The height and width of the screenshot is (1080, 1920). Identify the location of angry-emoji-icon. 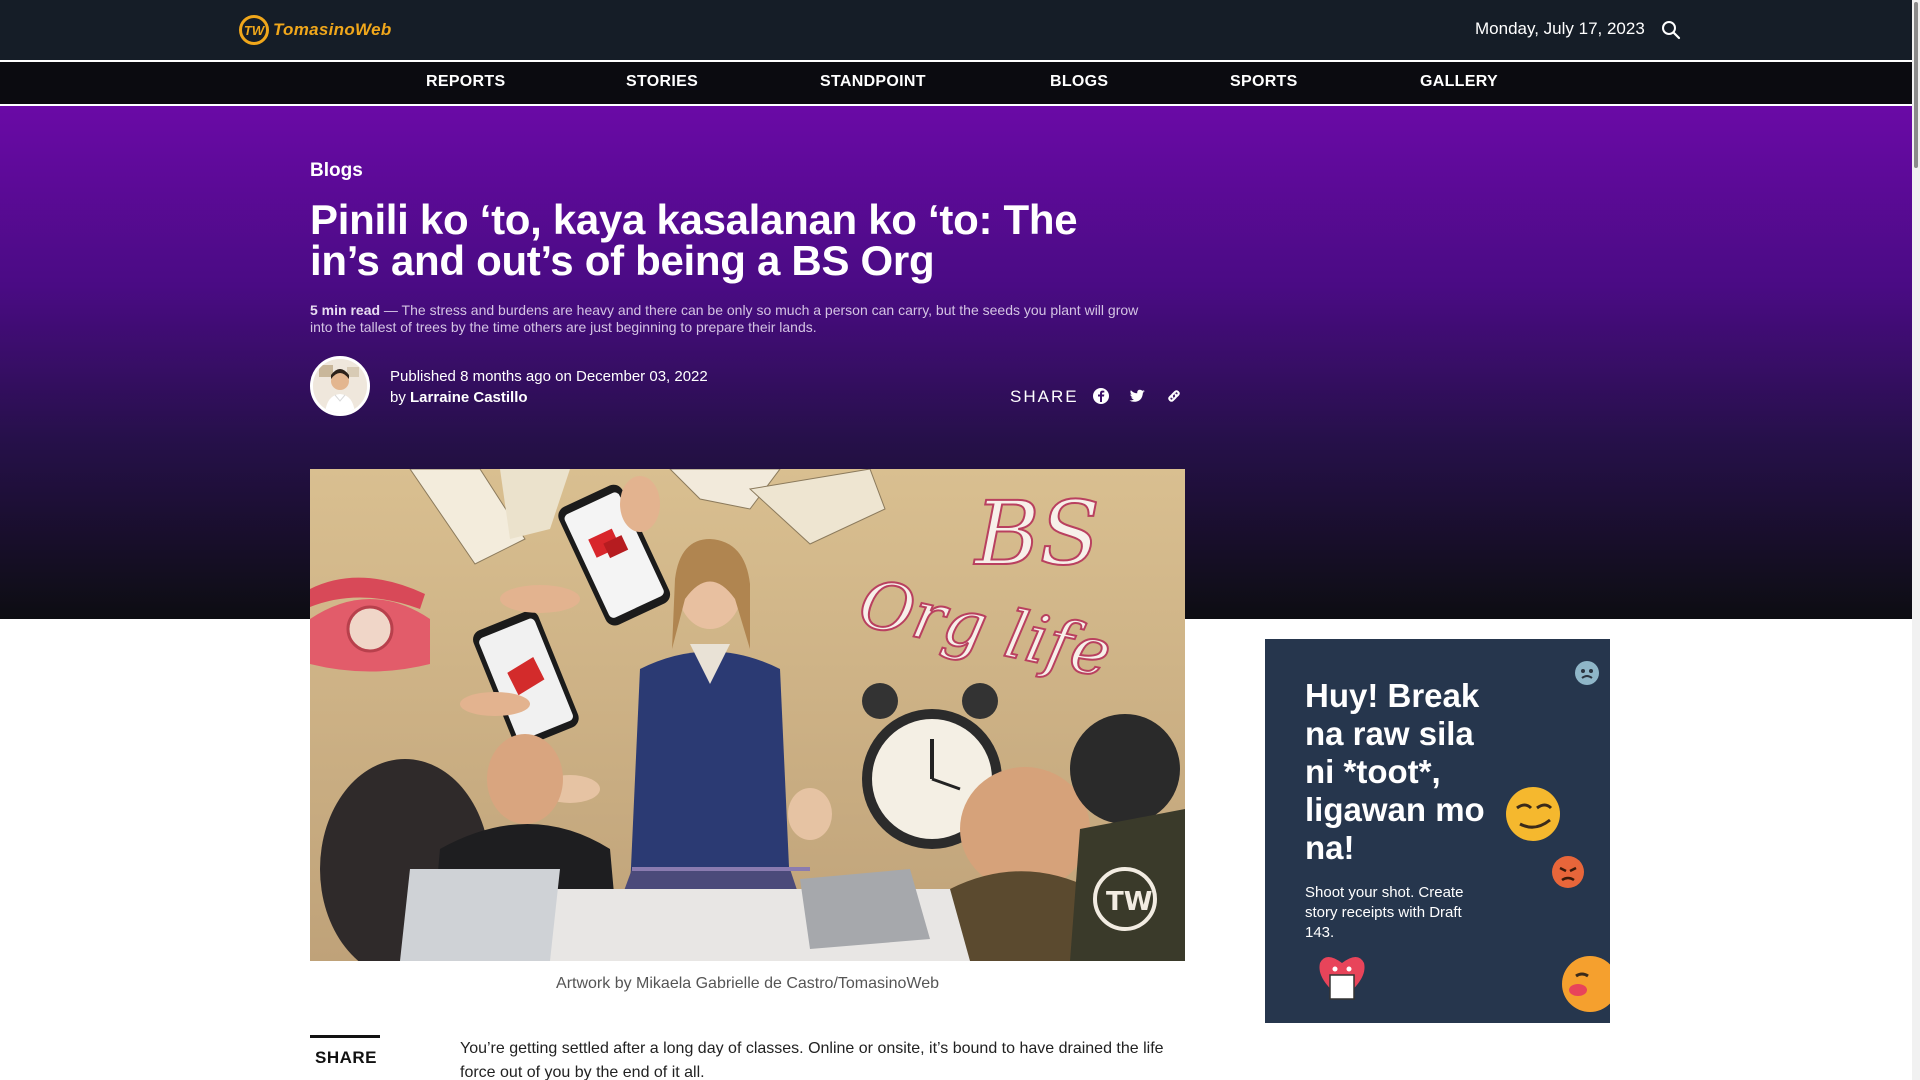
(1568, 872).